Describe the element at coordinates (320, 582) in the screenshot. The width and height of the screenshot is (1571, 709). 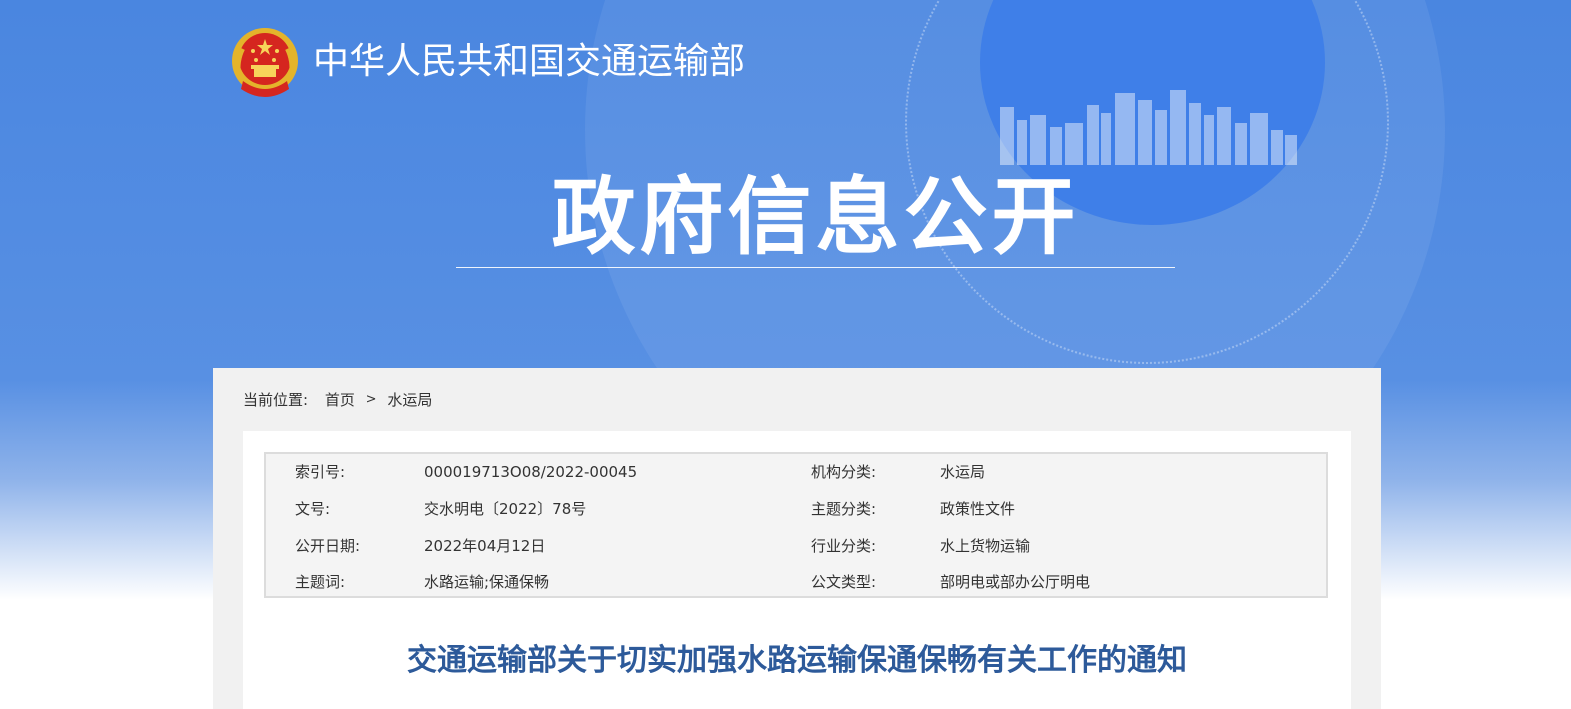
I see `metadata-label: 主题词:` at that location.